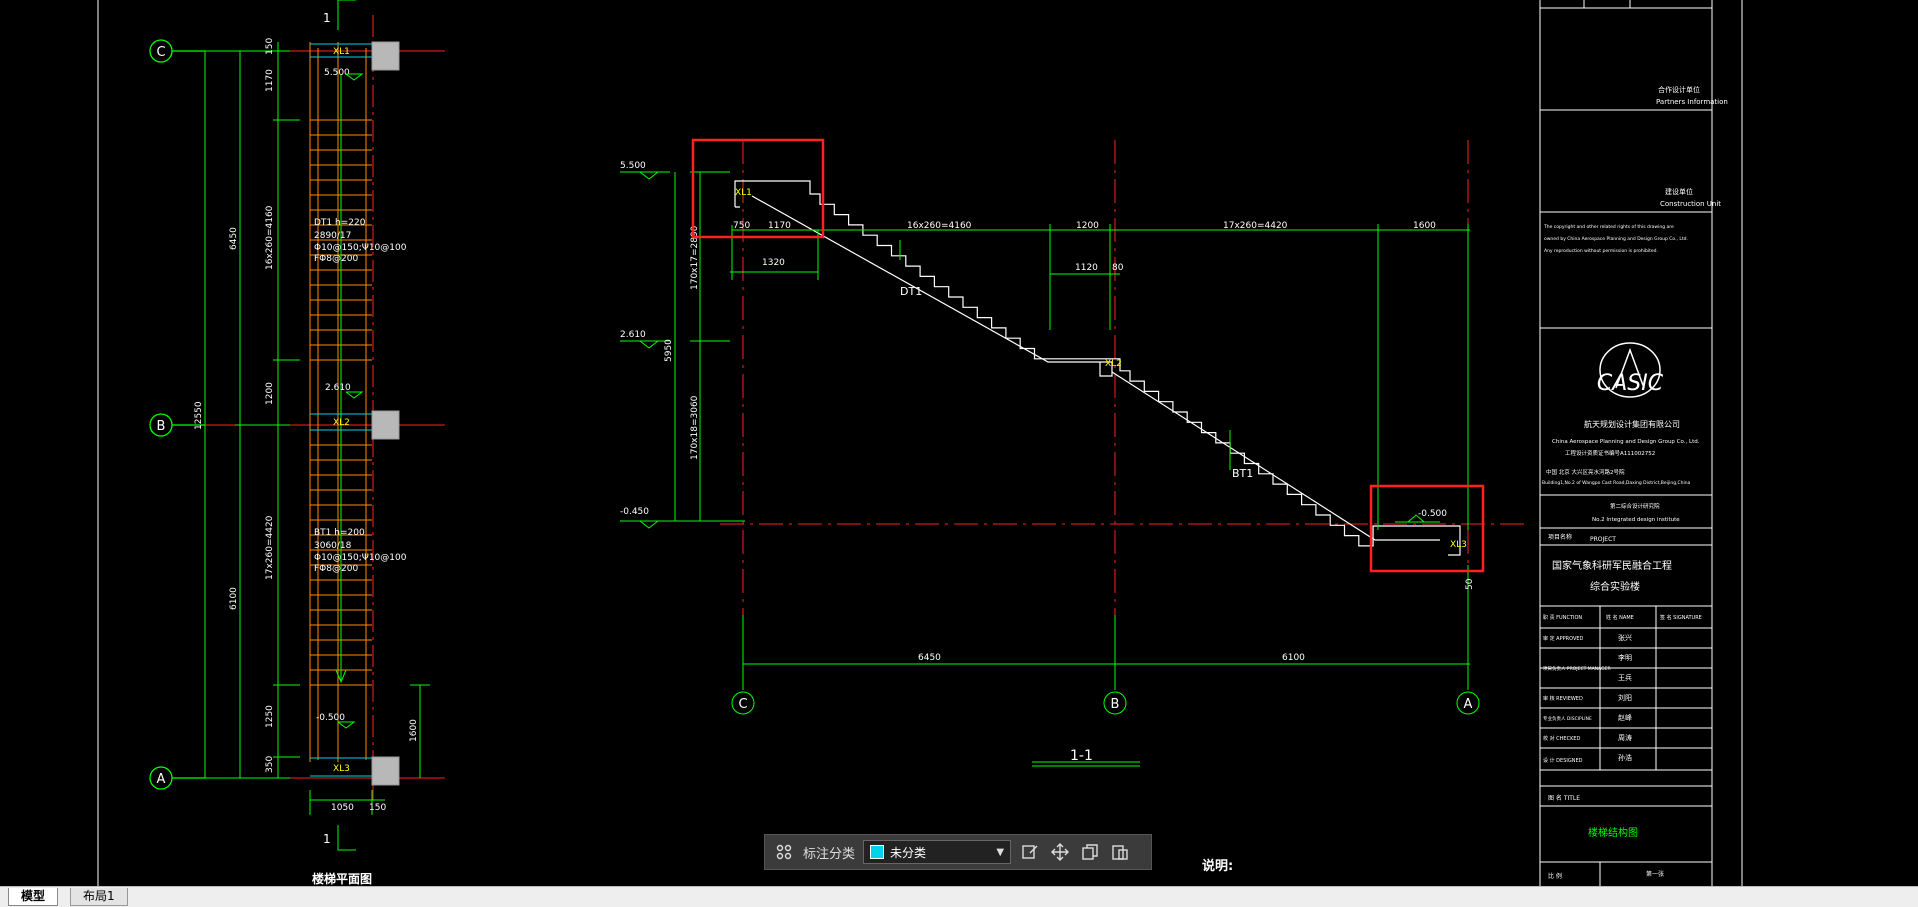  Describe the element at coordinates (1625, 677) in the screenshot. I see `tb-name-3: 王兵` at that location.